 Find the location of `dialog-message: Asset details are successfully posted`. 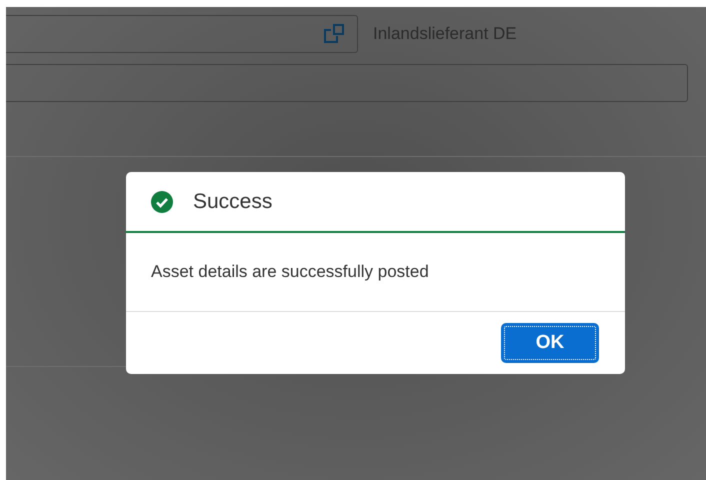

dialog-message: Asset details are successfully posted is located at coordinates (290, 272).